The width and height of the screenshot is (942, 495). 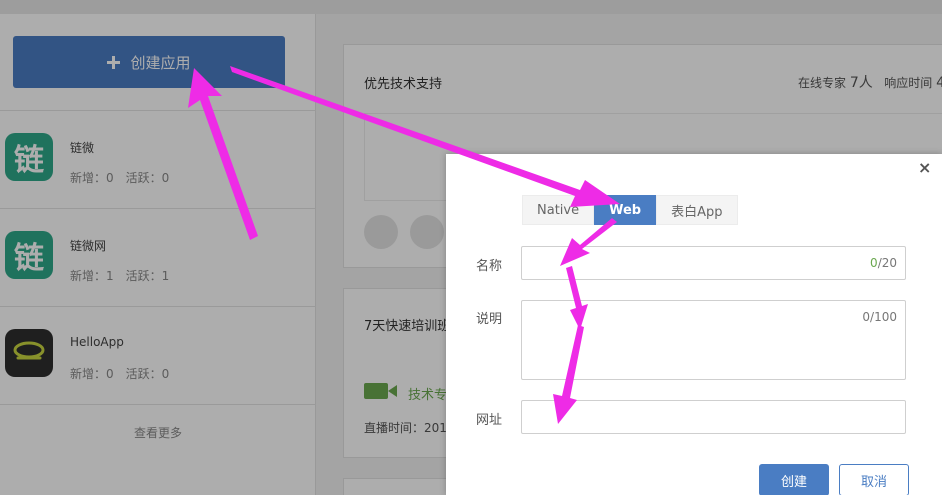 What do you see at coordinates (713, 263) in the screenshot?
I see `name-input: 0/20` at bounding box center [713, 263].